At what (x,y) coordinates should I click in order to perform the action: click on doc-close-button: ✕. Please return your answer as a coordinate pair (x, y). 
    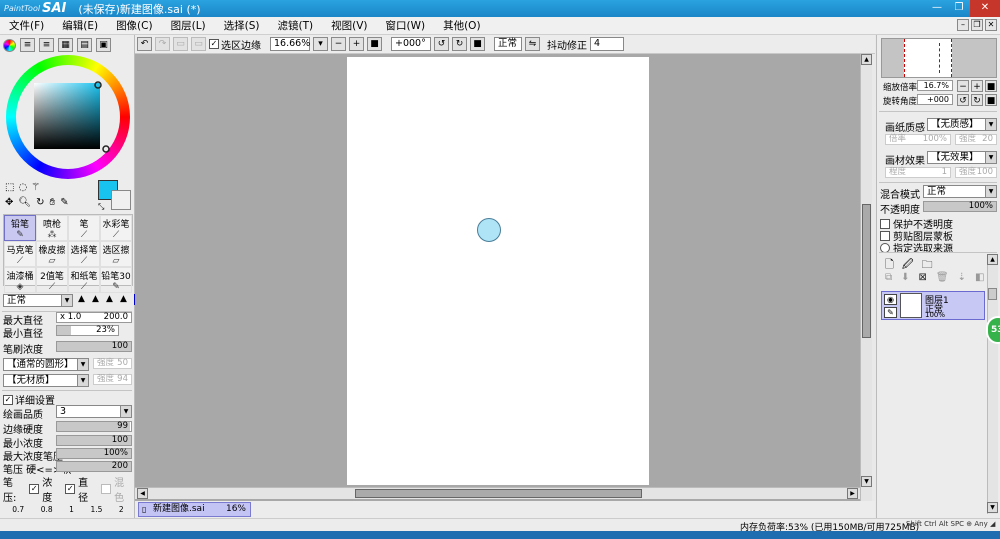
    Looking at the image, I should click on (991, 25).